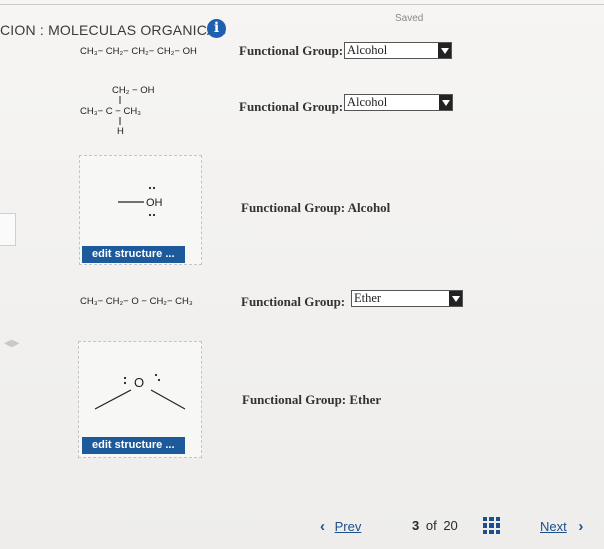 The width and height of the screenshot is (604, 549). What do you see at coordinates (136, 301) in the screenshot?
I see `q4-formula: CH₃− CH₂− O − CH₂− CH₃` at bounding box center [136, 301].